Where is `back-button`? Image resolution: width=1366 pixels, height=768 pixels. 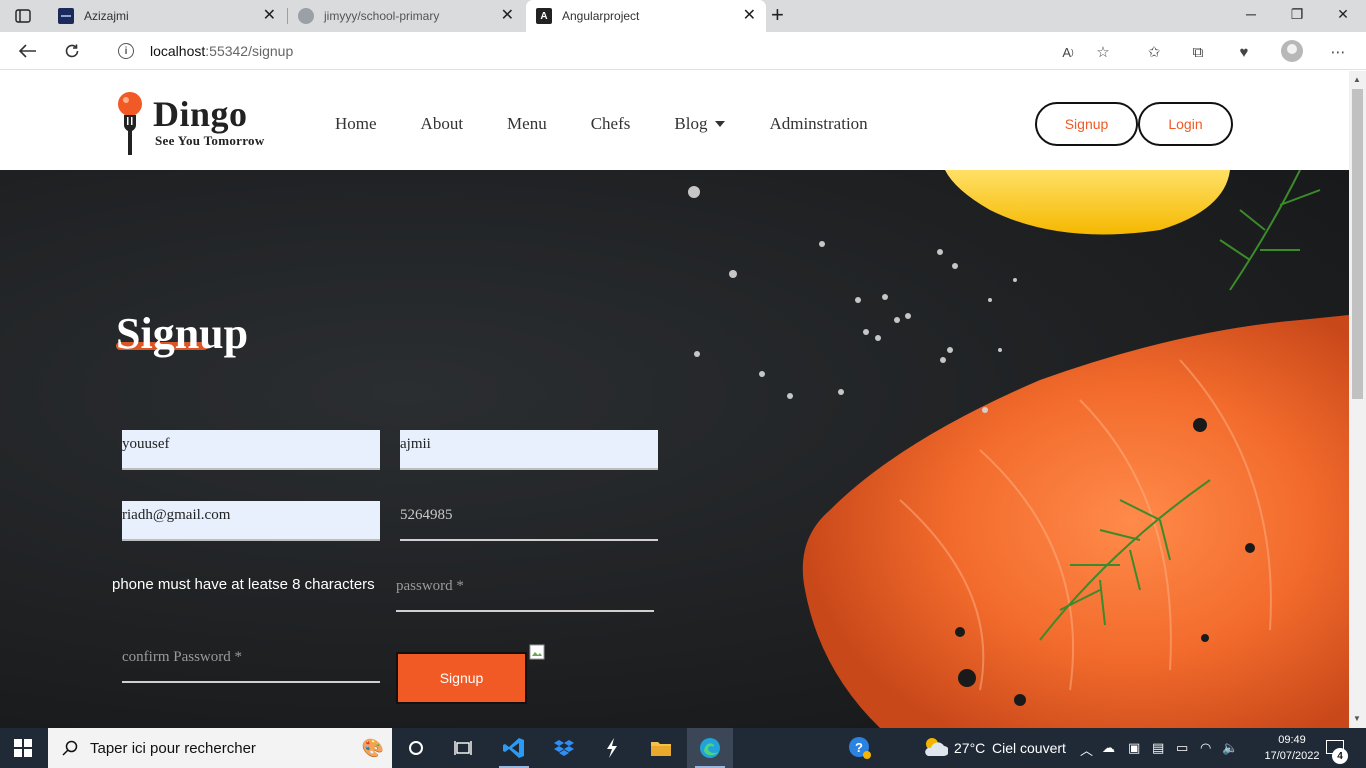 back-button is located at coordinates (28, 51).